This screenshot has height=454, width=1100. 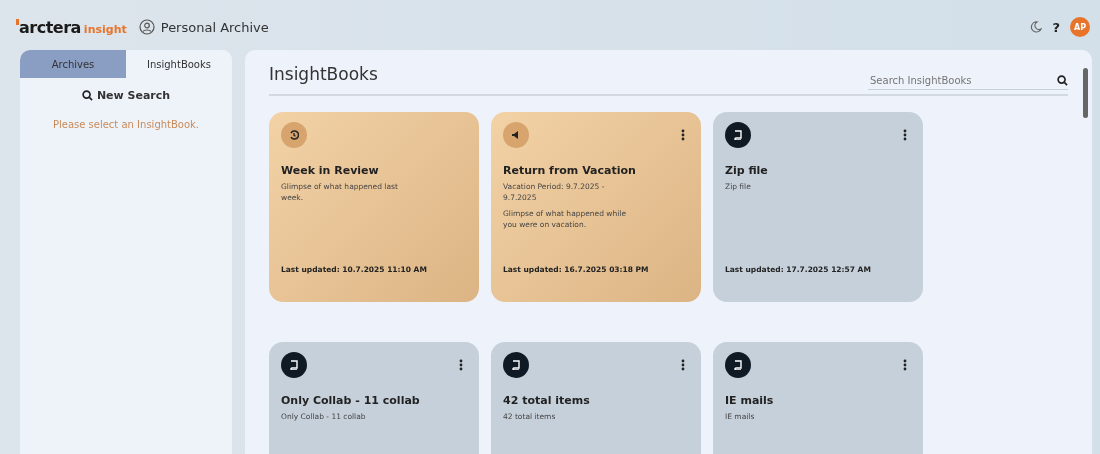 I want to click on logo: arctera insight, so click(x=71, y=27).